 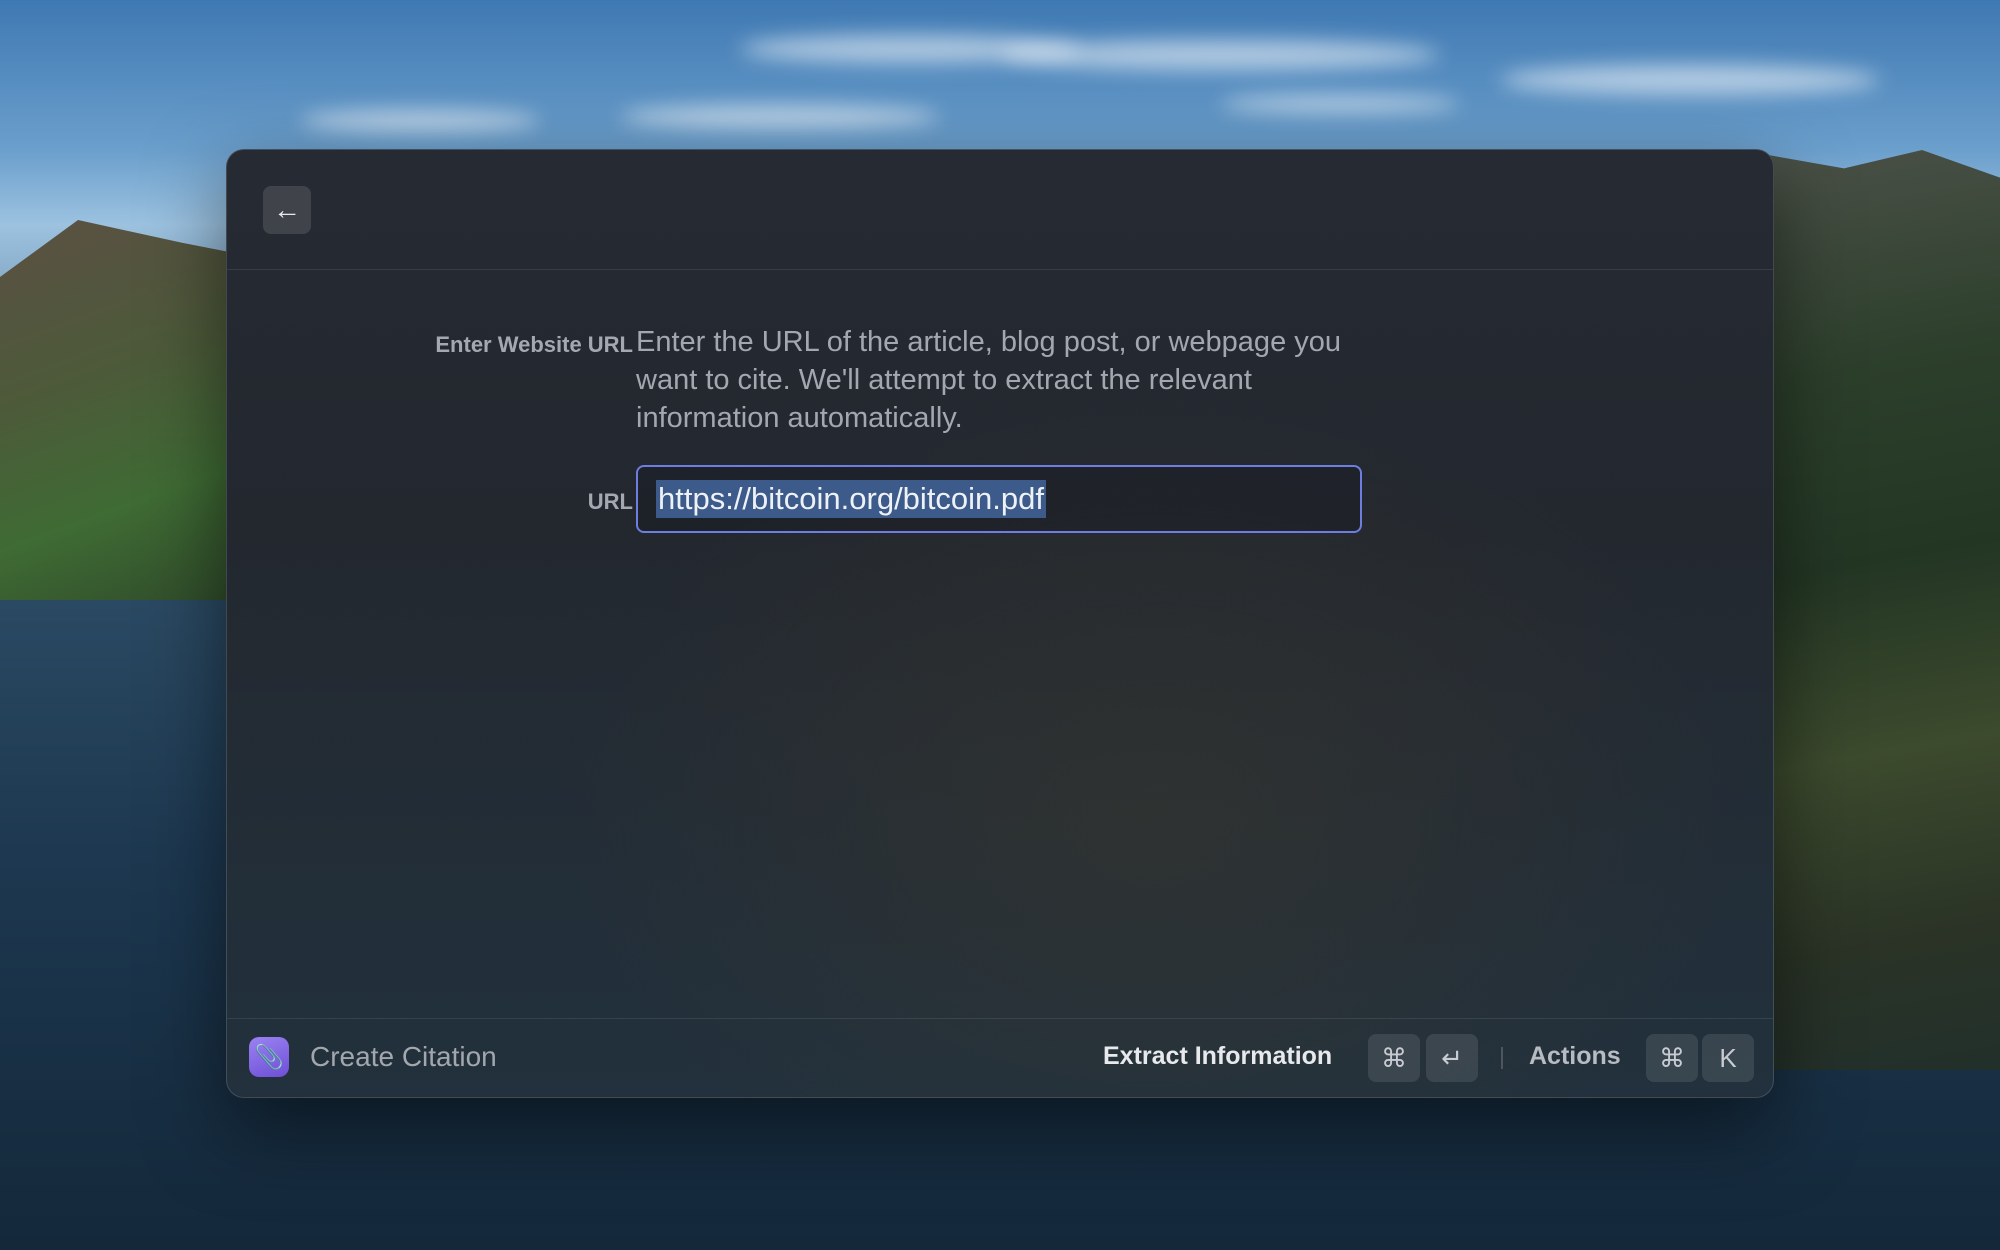 What do you see at coordinates (1502, 1058) in the screenshot?
I see `footer-divider` at bounding box center [1502, 1058].